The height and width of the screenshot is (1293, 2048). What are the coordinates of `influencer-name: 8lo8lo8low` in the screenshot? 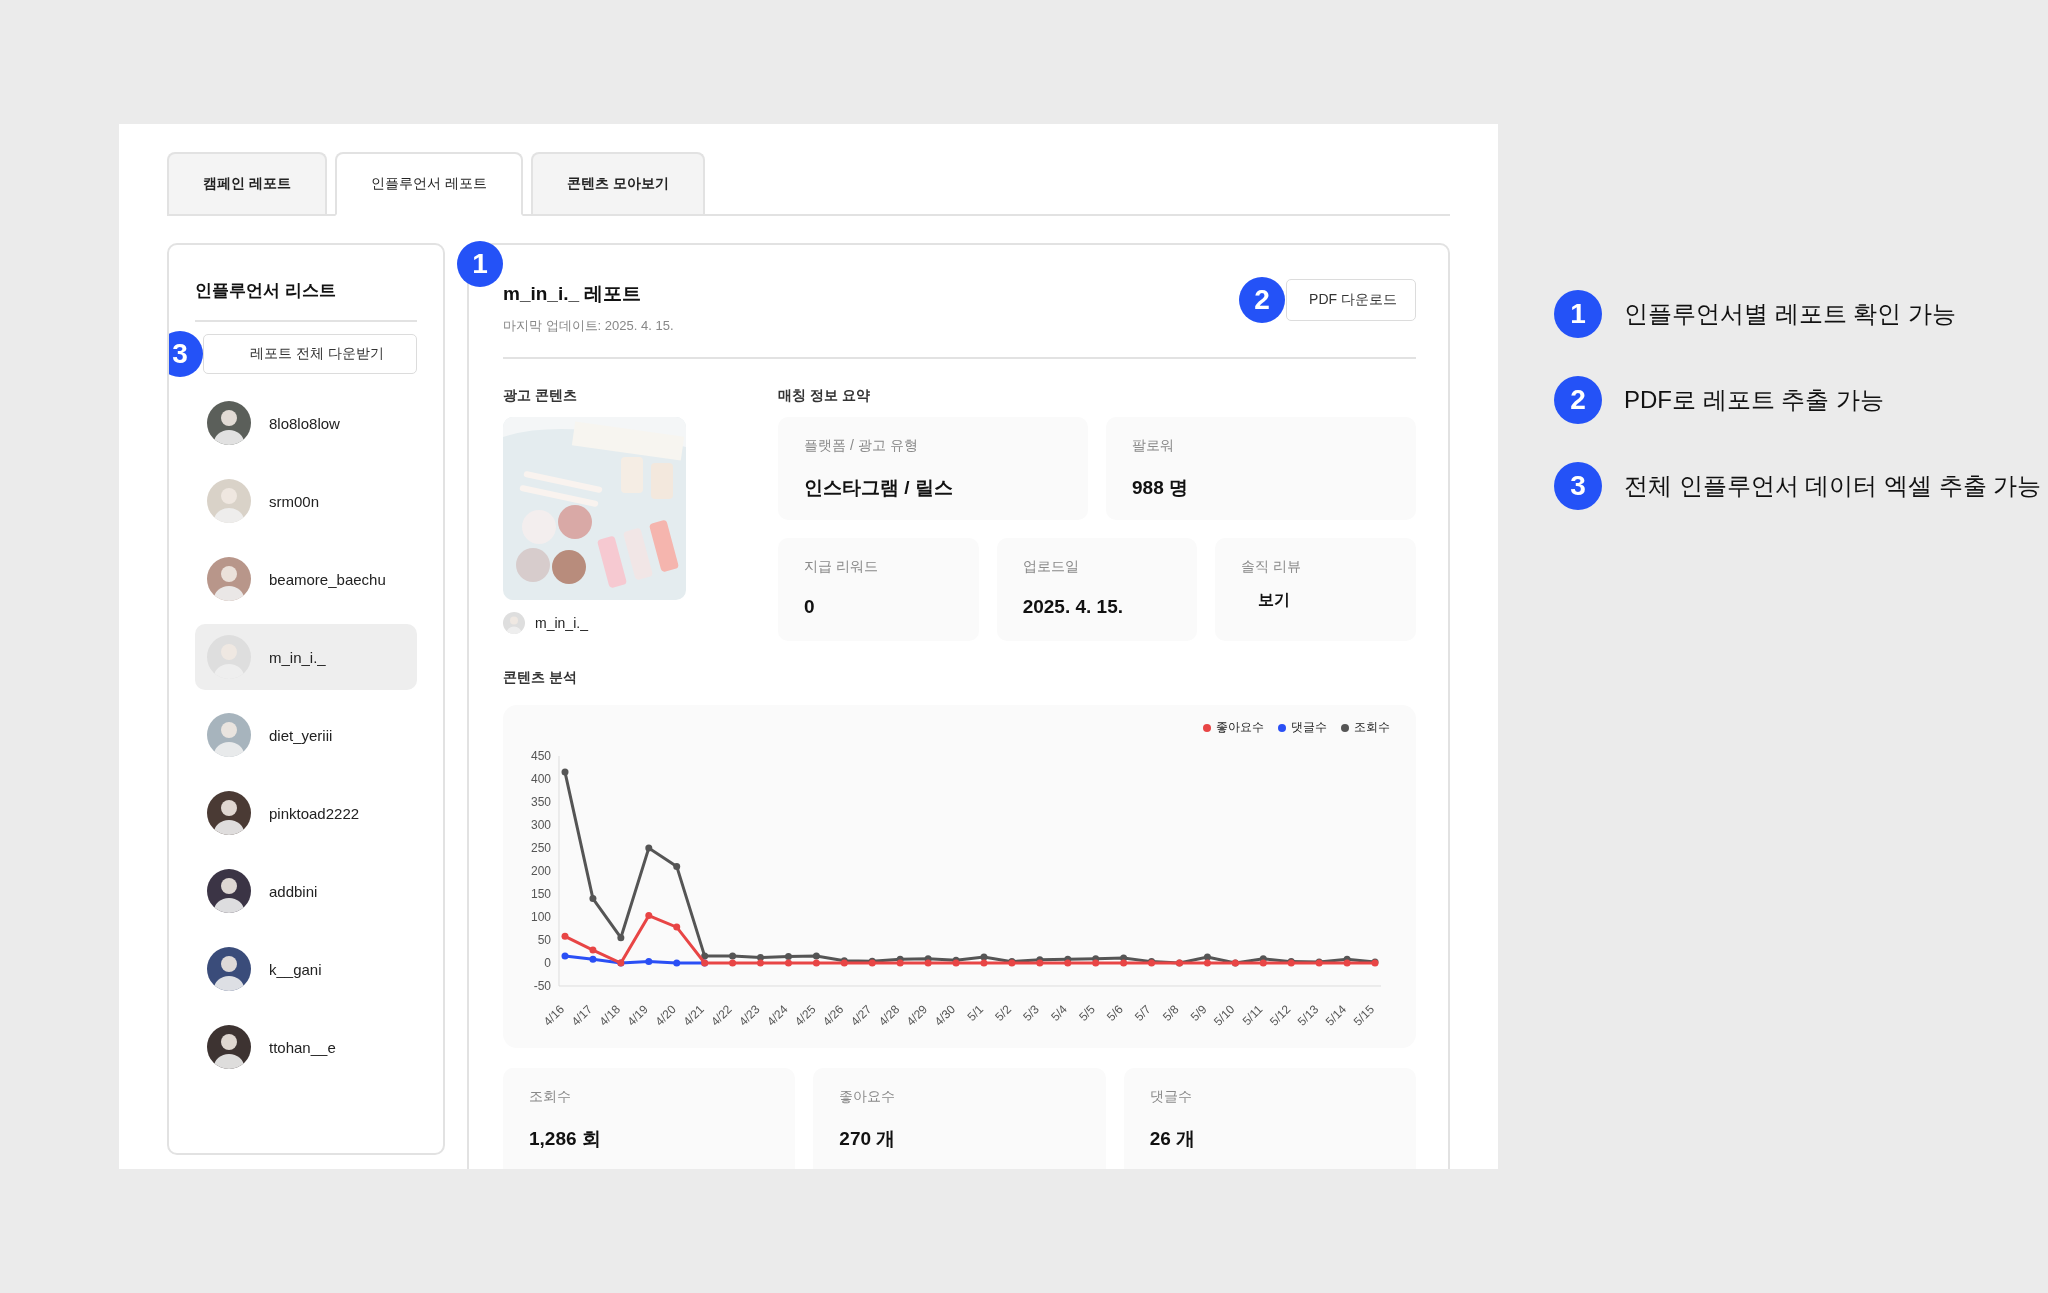 It's located at (304, 423).